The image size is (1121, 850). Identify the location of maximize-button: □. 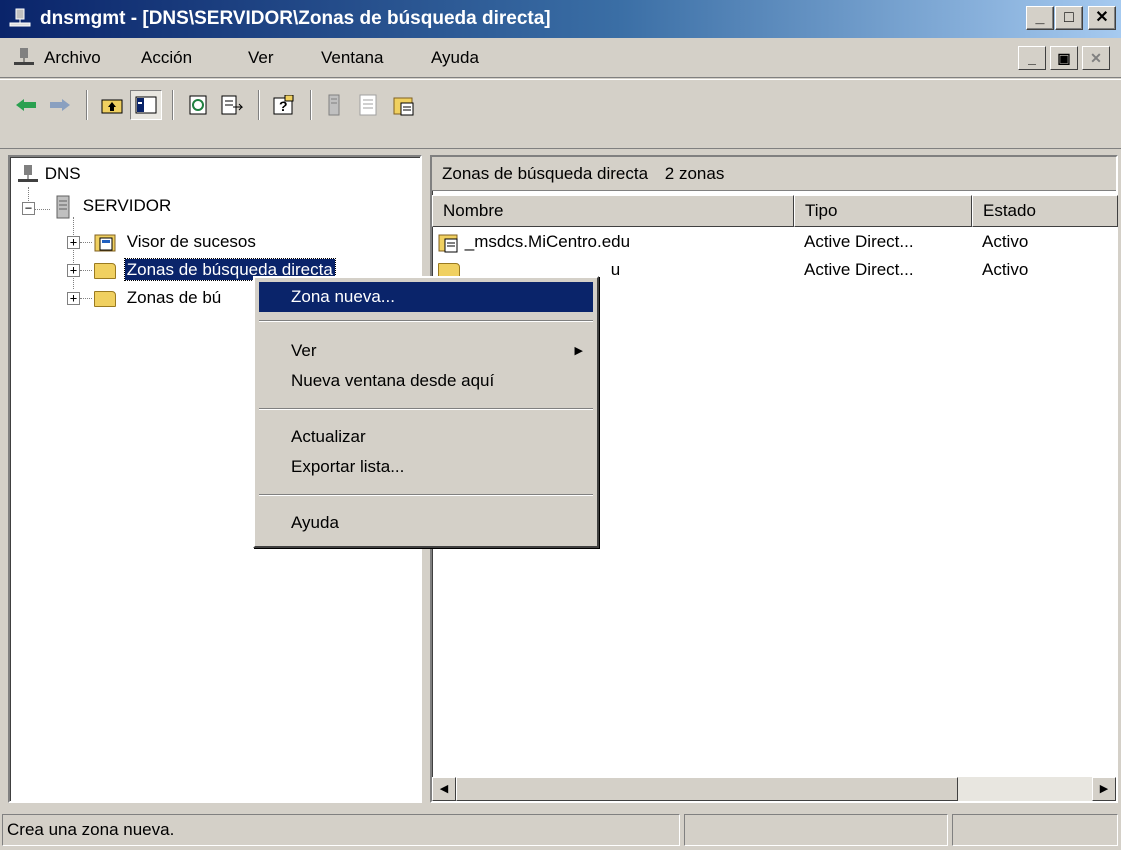
(1069, 18).